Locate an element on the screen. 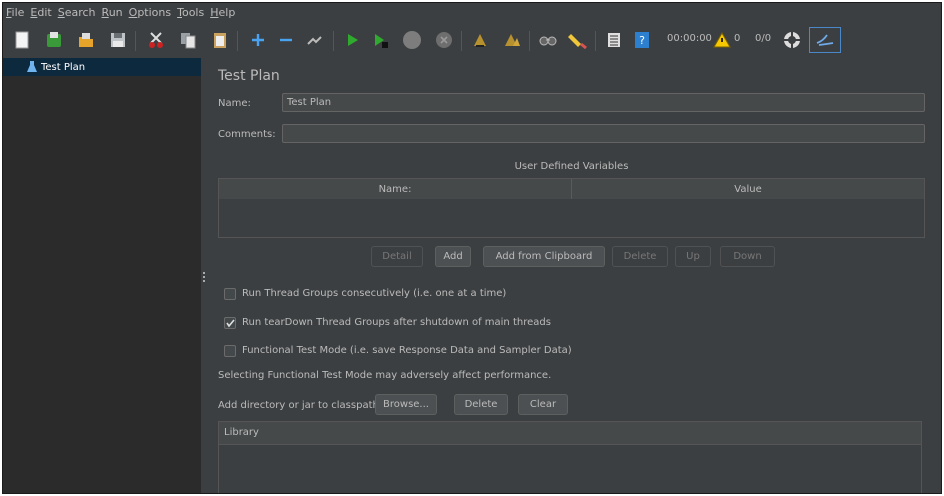 This screenshot has height=496, width=944. menu-tools: Tools is located at coordinates (190, 12).